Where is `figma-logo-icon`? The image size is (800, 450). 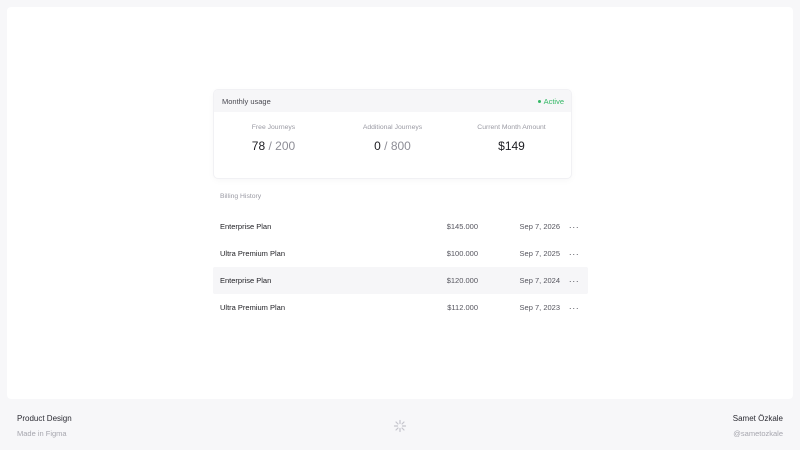 figma-logo-icon is located at coordinates (400, 426).